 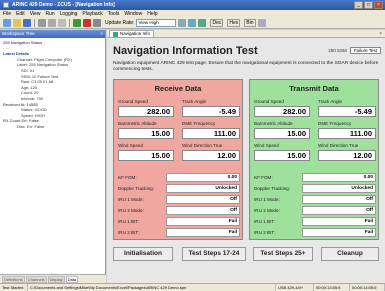 I want to click on app-icon, so click(x=6, y=5).